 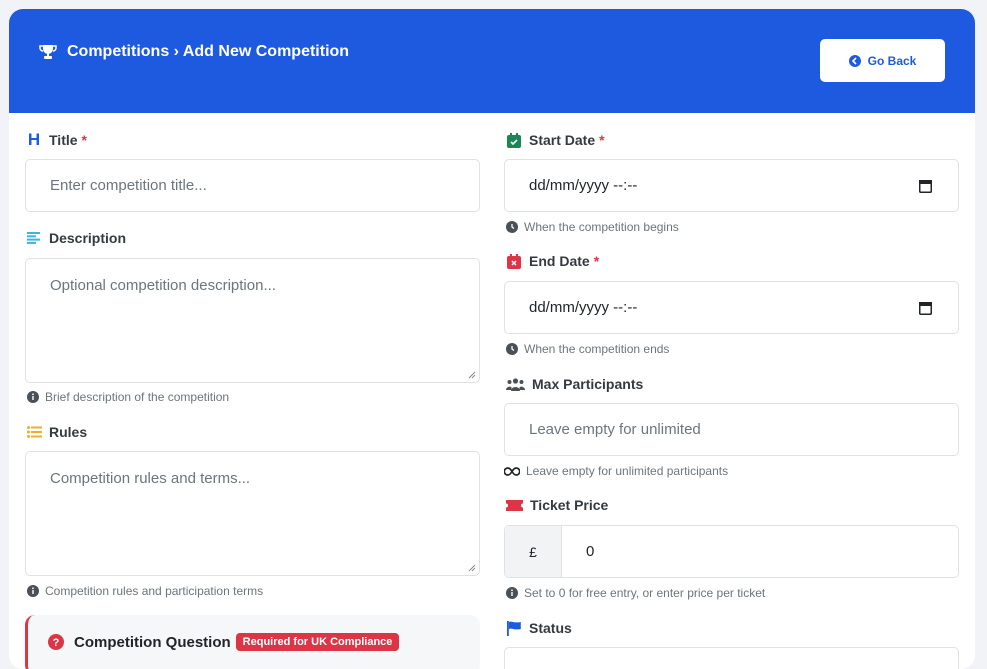 I want to click on description-label: Description, so click(x=76, y=238).